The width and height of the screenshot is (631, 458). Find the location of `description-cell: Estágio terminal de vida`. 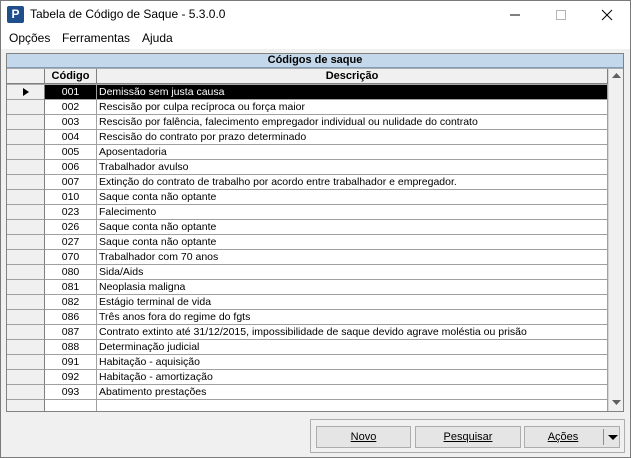

description-cell: Estágio terminal de vida is located at coordinates (352, 302).